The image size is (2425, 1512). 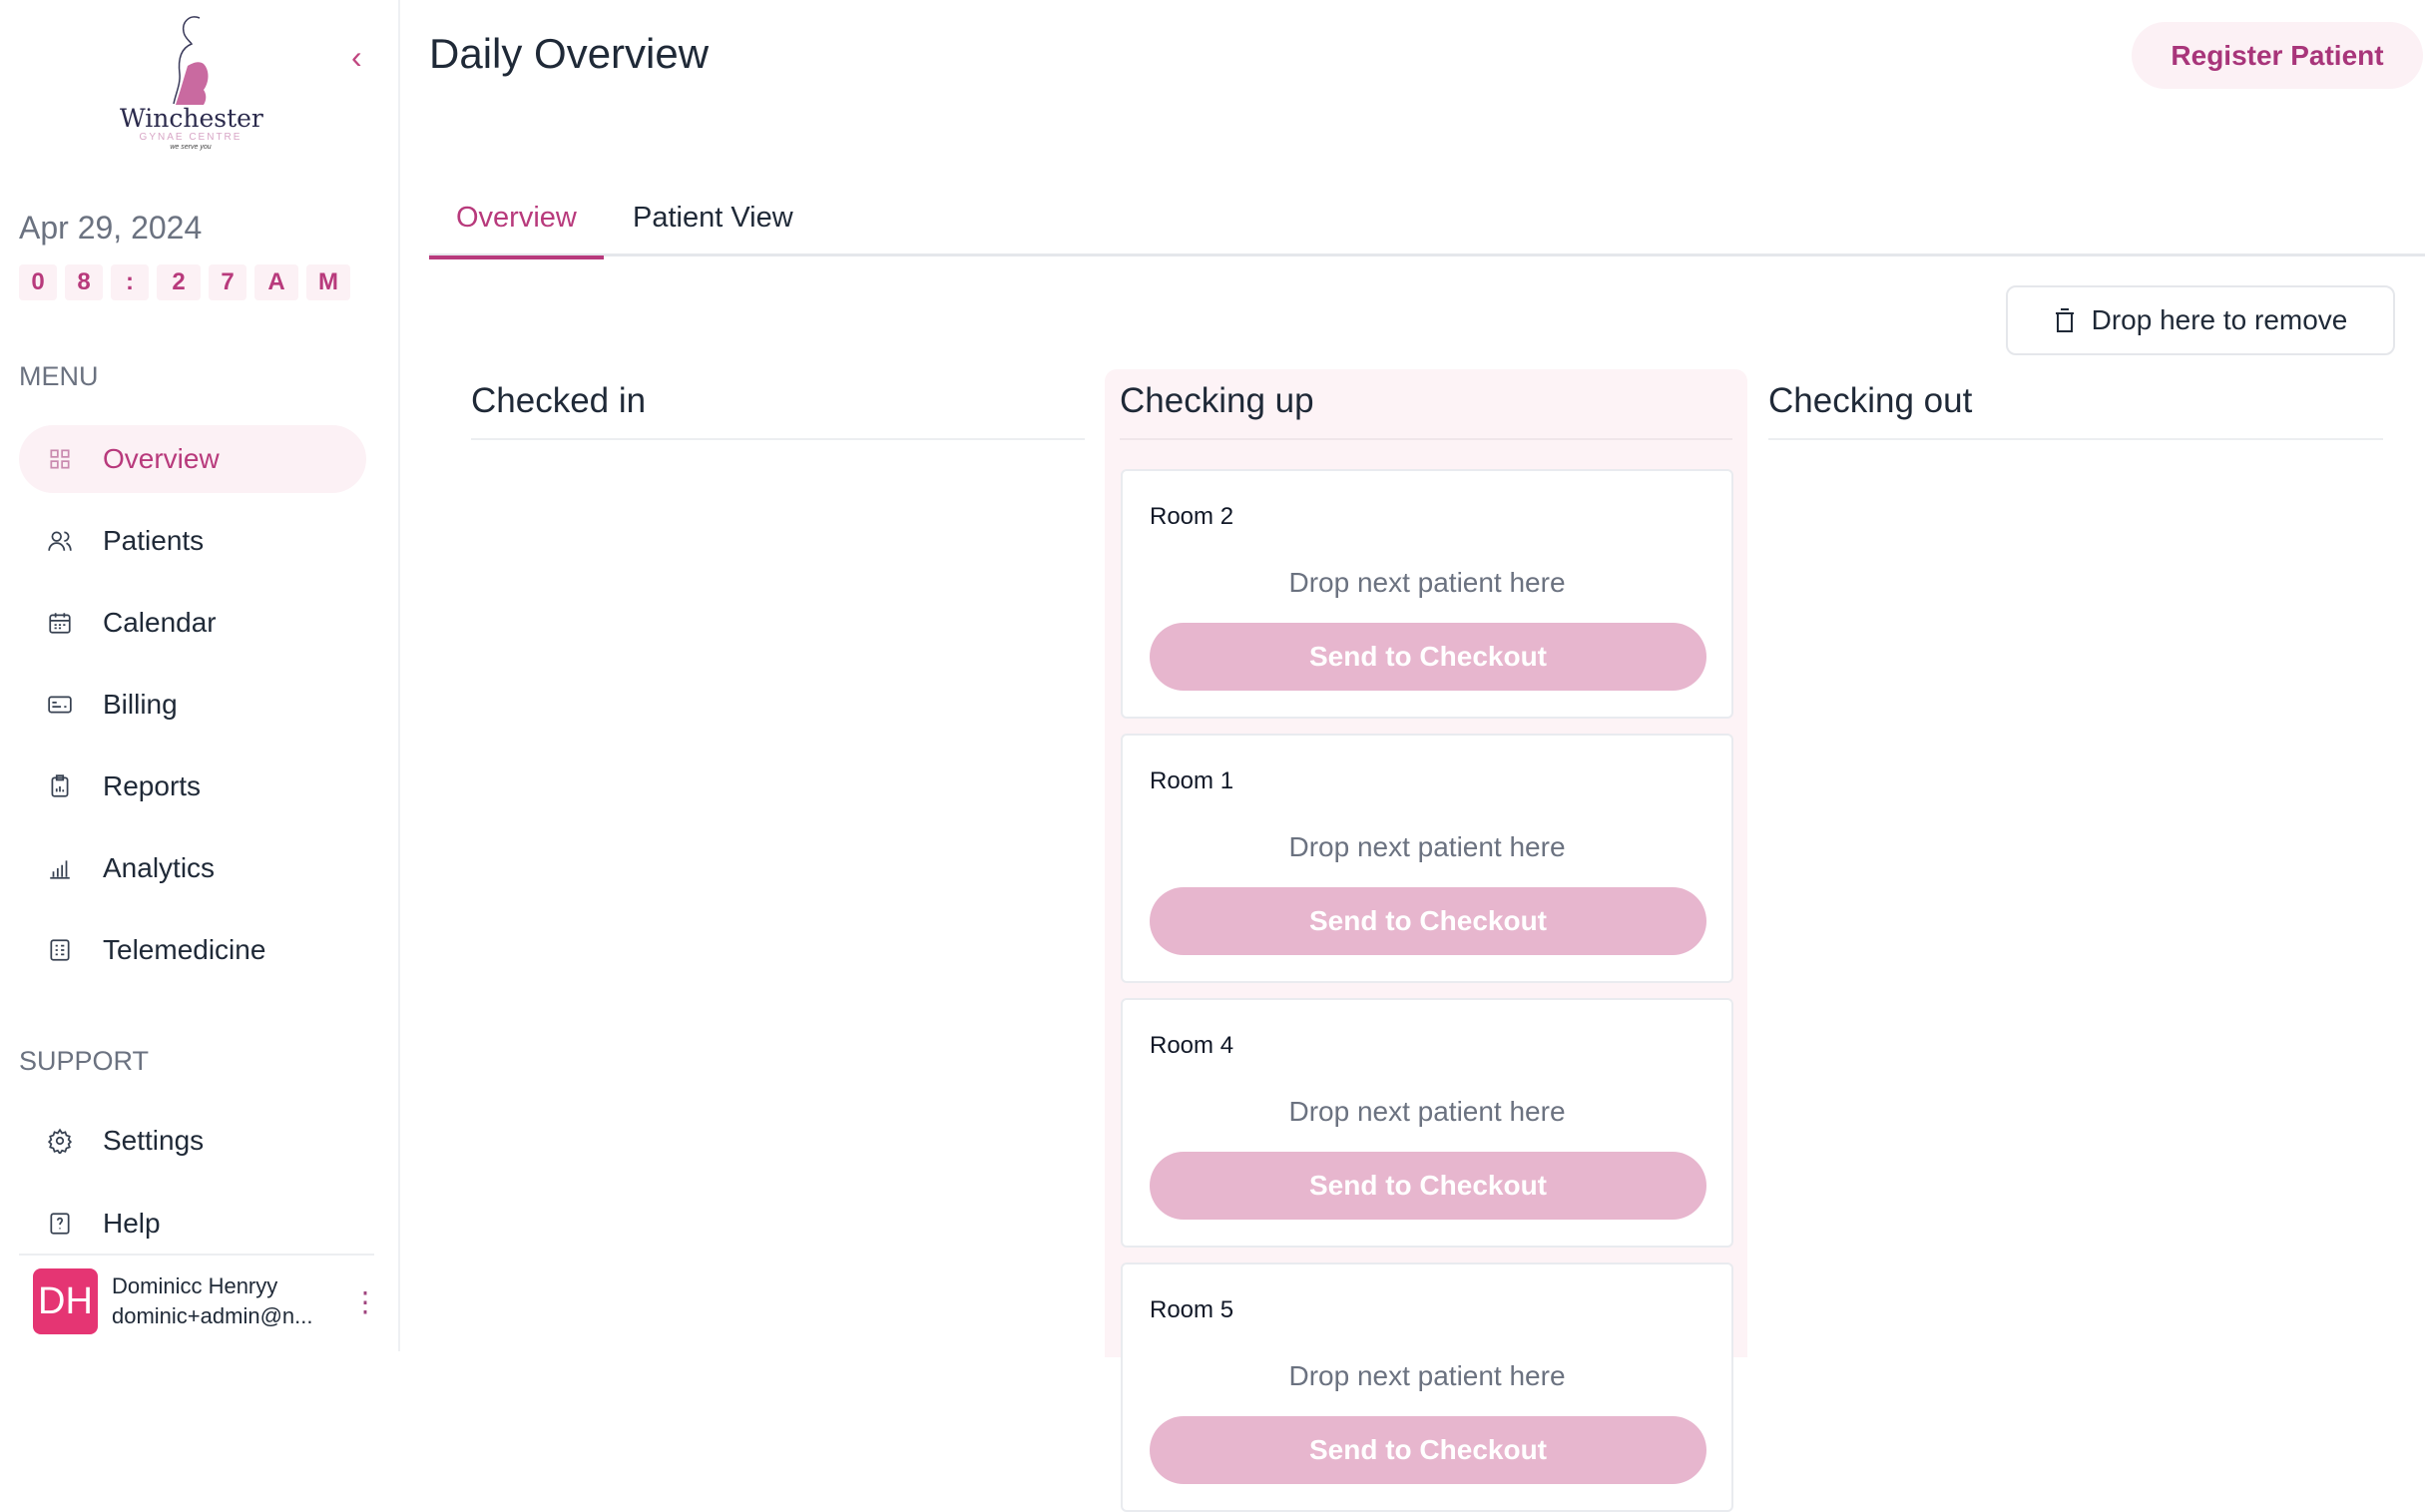 I want to click on page-title: Daily Overview, so click(x=569, y=53).